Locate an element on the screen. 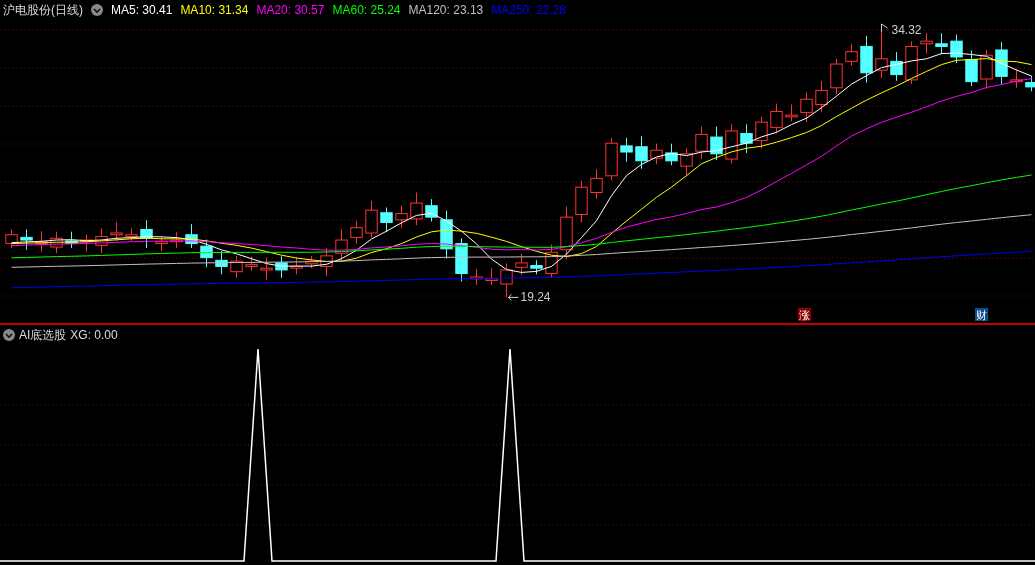 The image size is (1035, 565). high-price-label: 34.32 is located at coordinates (906, 30).